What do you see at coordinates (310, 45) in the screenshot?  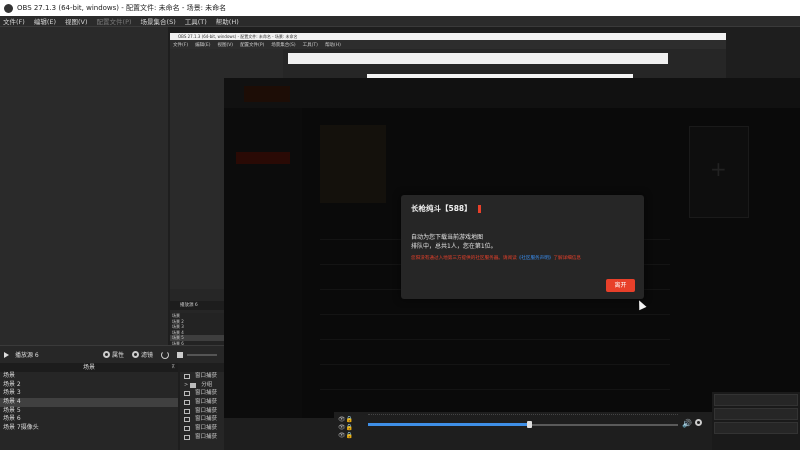 I see `nested-menu-item: 工具(T)` at bounding box center [310, 45].